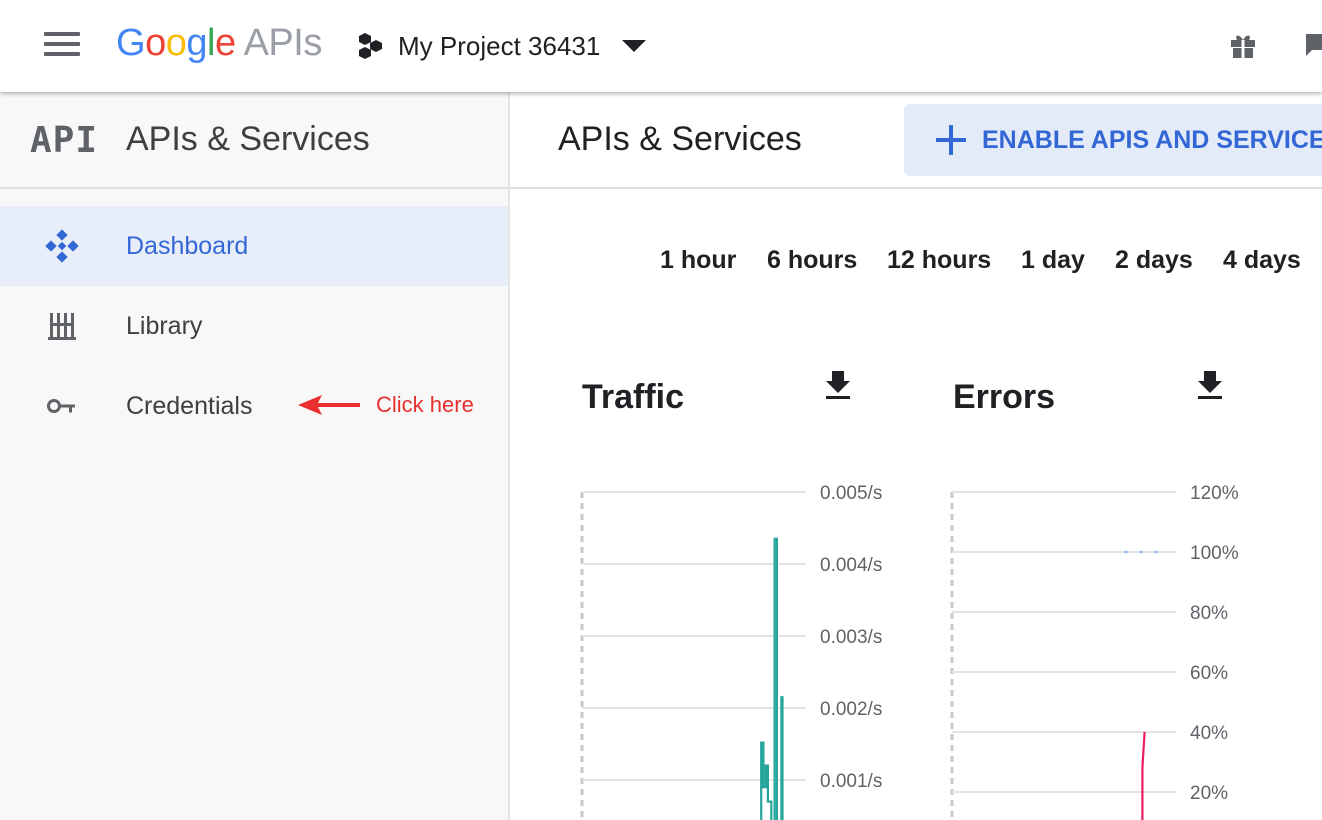  What do you see at coordinates (1152, 139) in the screenshot?
I see `enable-apis-label: ENABLE APIS AND SERVICES` at bounding box center [1152, 139].